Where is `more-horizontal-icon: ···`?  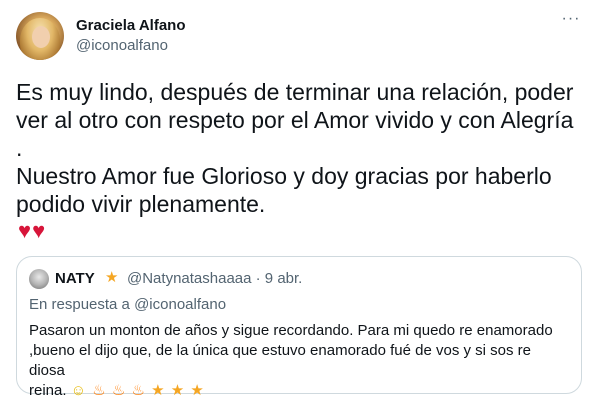 more-horizontal-icon: ··· is located at coordinates (571, 22).